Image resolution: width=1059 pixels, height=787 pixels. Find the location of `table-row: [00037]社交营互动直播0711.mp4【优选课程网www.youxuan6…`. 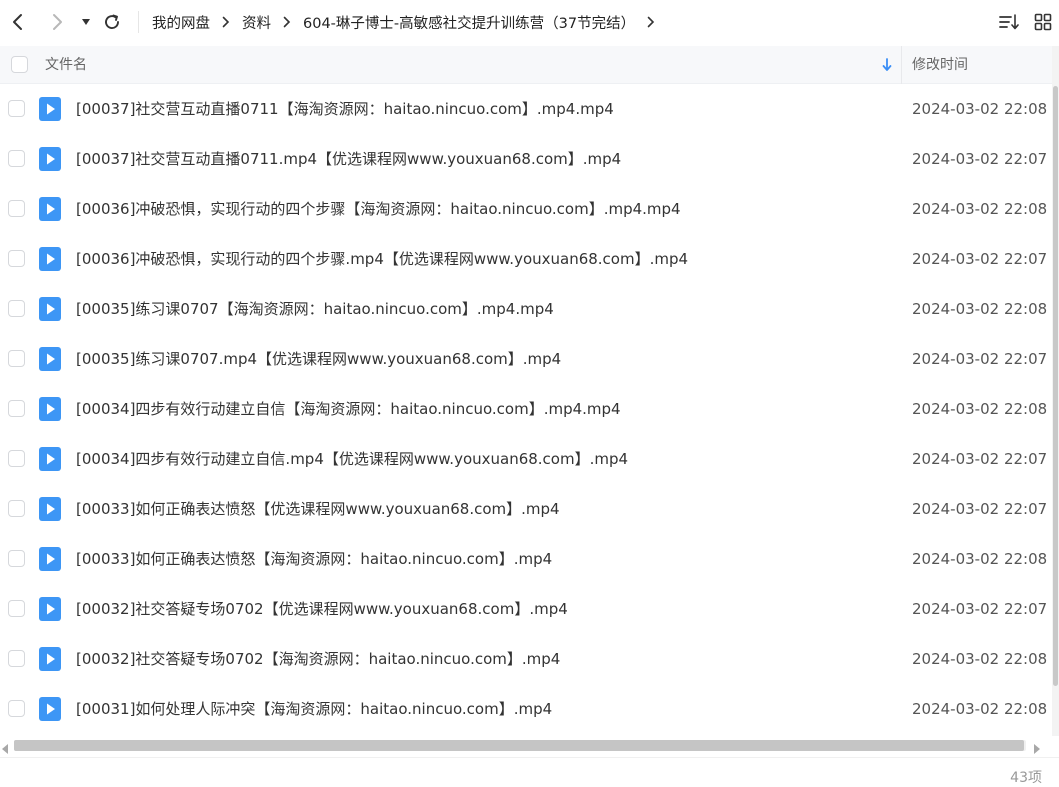

table-row: [00037]社交营互动直播0711.mp4【优选课程网www.youxuan6… is located at coordinates (526, 159).